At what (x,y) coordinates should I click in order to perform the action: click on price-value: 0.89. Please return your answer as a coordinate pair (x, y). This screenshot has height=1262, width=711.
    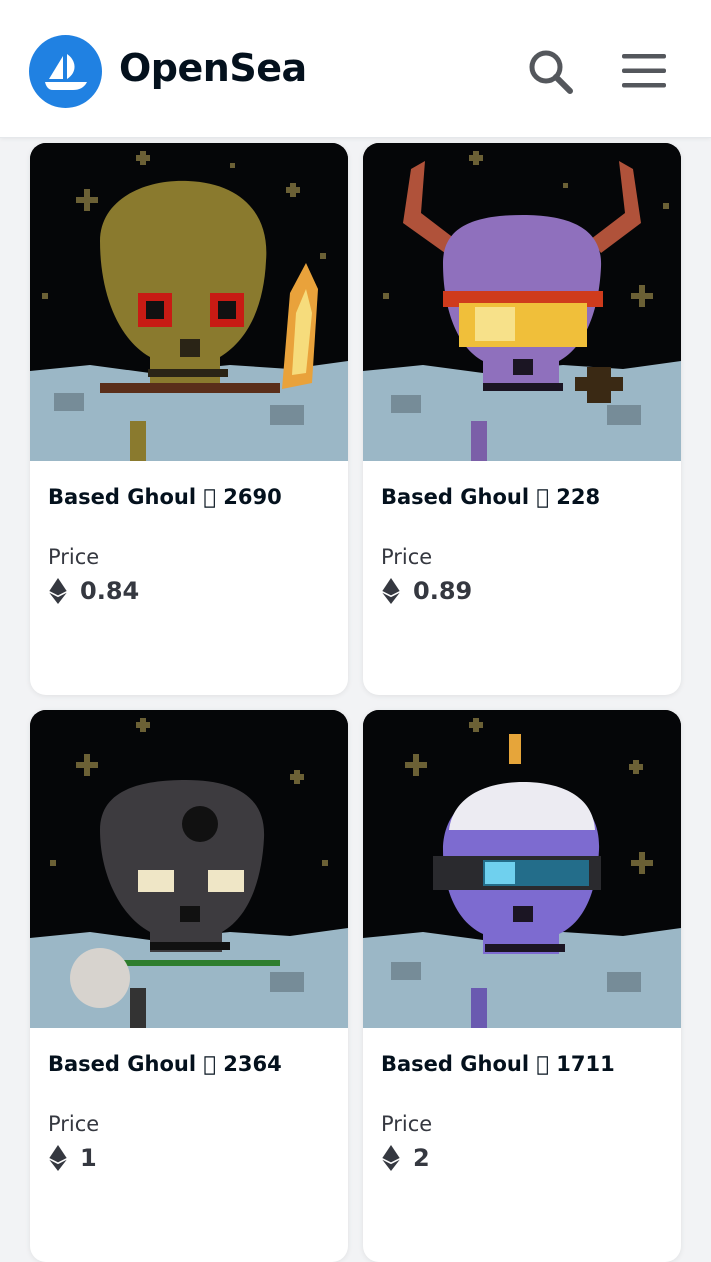
    Looking at the image, I should click on (443, 591).